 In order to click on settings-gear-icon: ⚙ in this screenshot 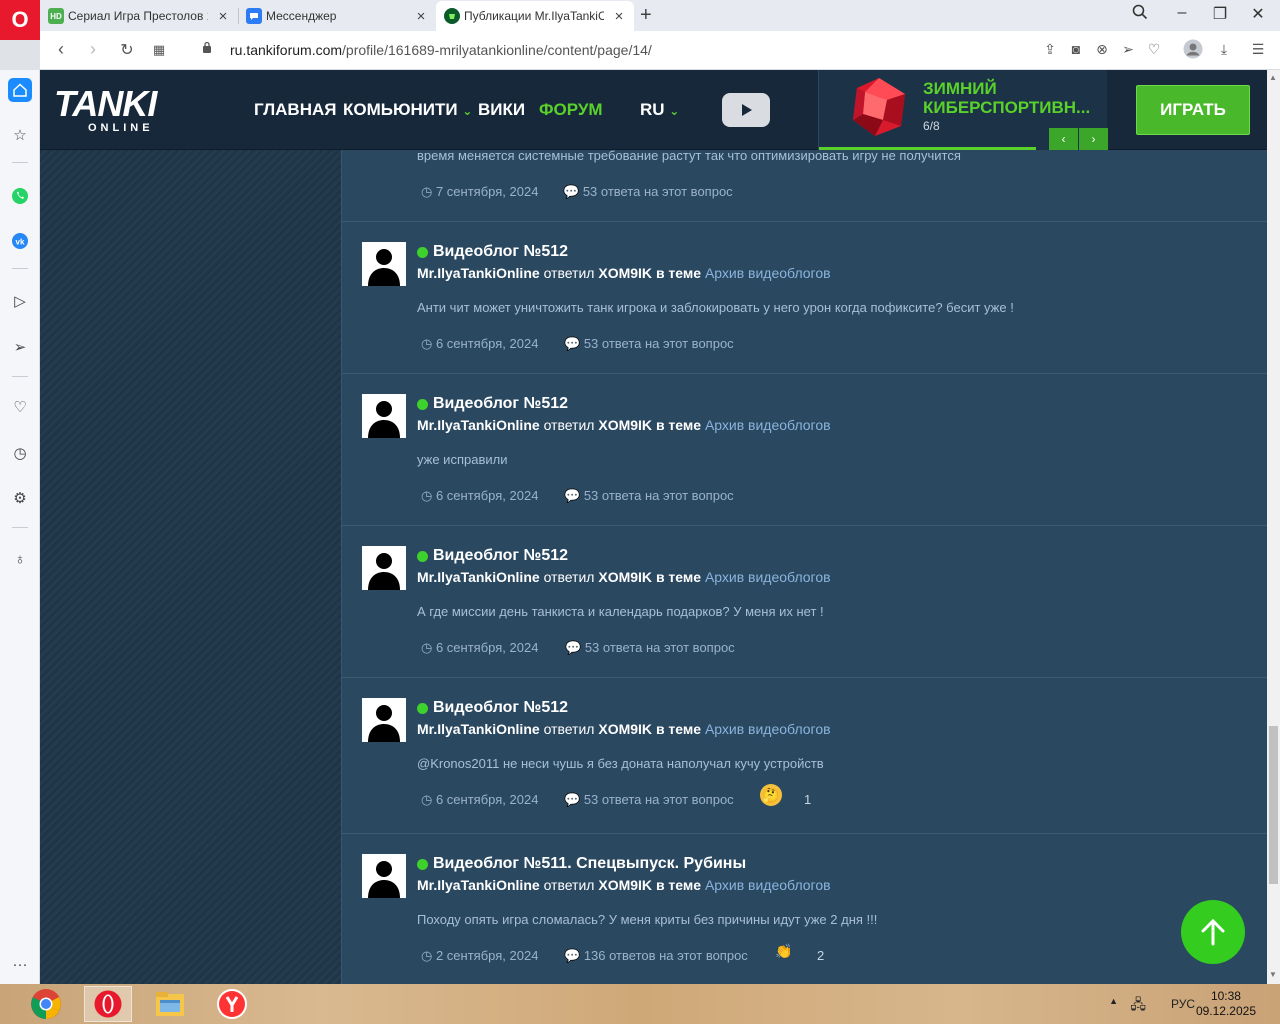, I will do `click(20, 498)`.